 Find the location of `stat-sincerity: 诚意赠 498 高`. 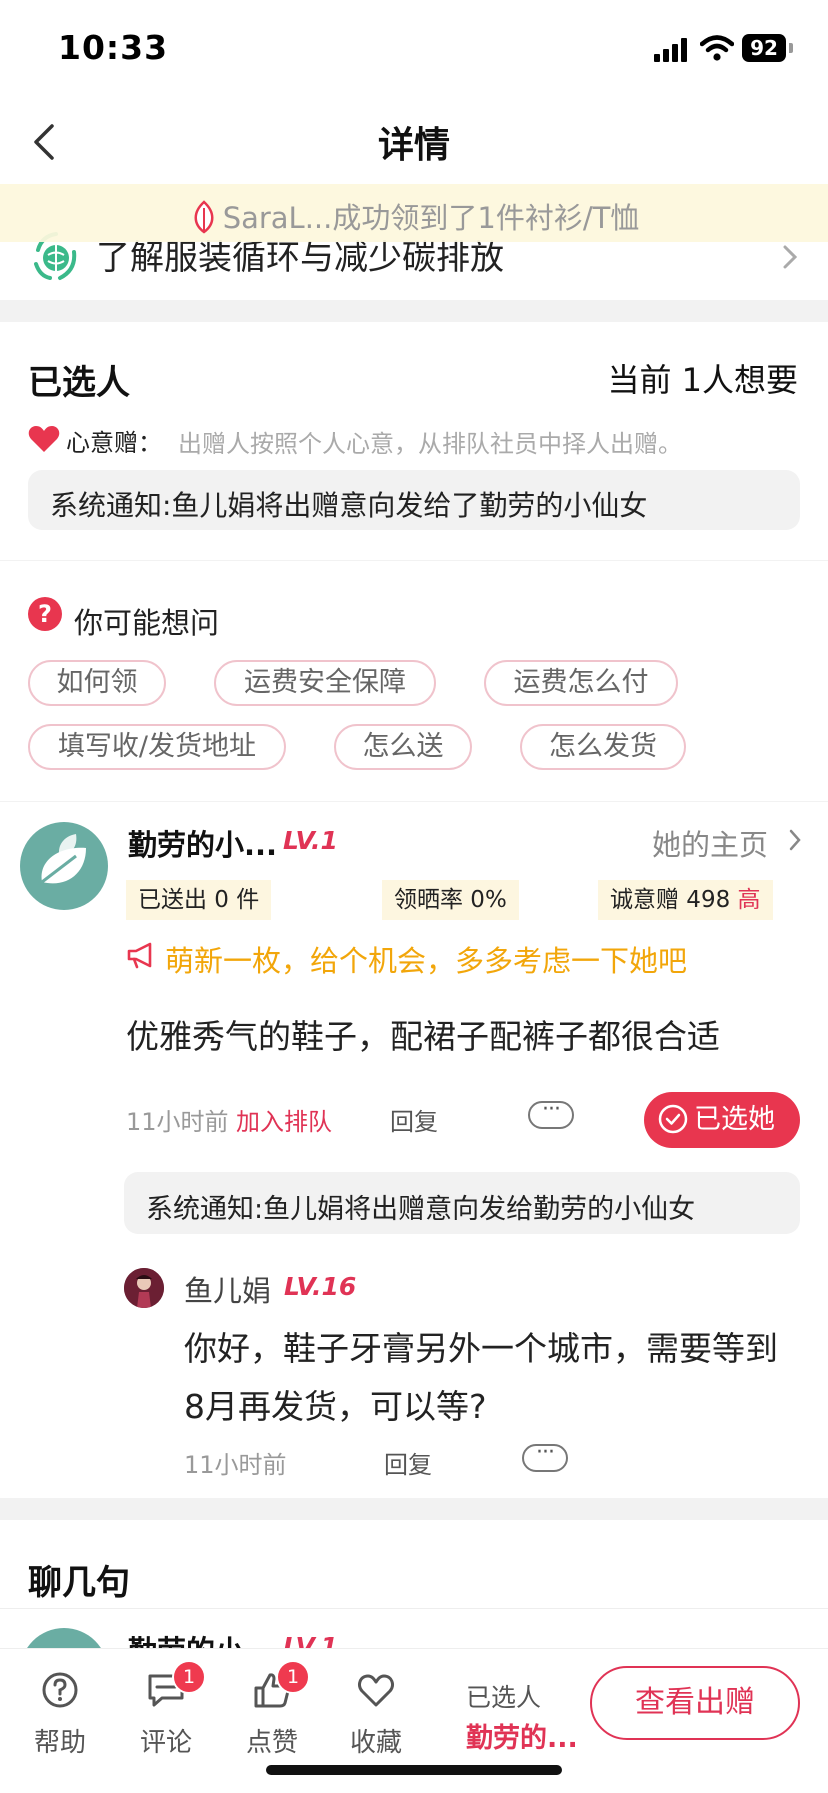

stat-sincerity: 诚意赠 498 高 is located at coordinates (685, 900).